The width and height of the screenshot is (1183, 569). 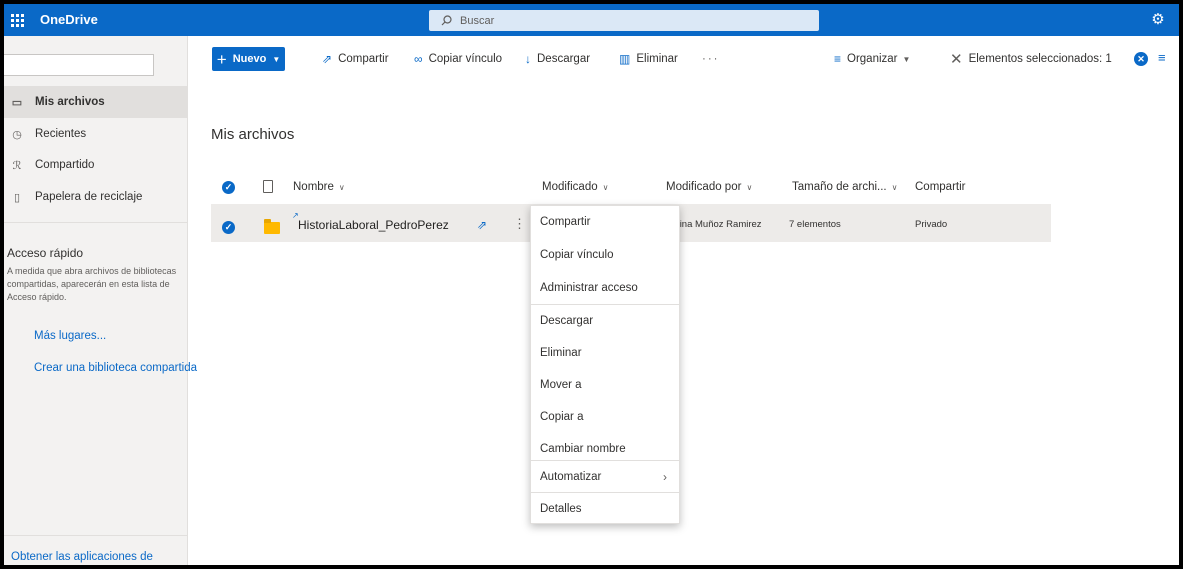 I want to click on download-icon: ↓, so click(x=528, y=59).